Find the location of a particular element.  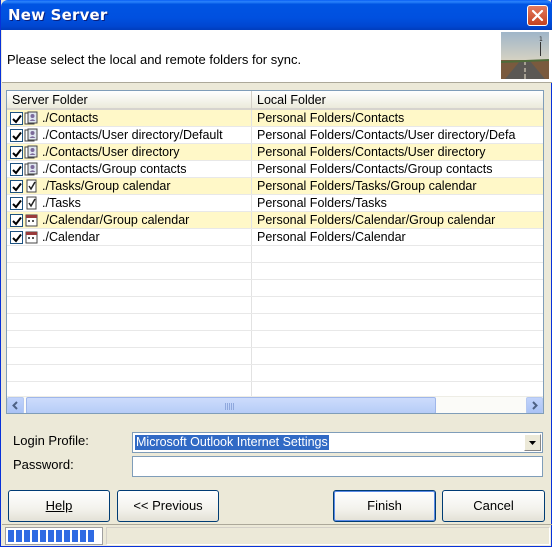

status-bar is located at coordinates (277, 535).